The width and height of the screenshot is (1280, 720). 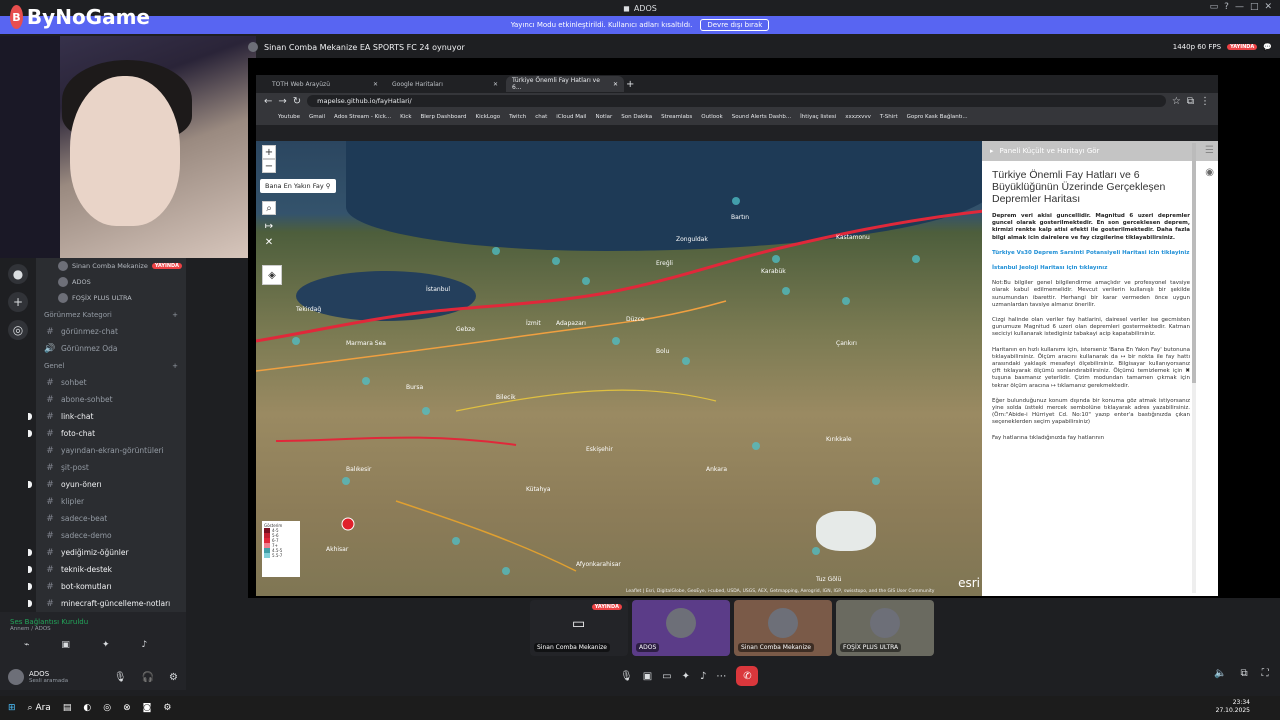 What do you see at coordinates (269, 166) in the screenshot?
I see `zoom-out-button: −` at bounding box center [269, 166].